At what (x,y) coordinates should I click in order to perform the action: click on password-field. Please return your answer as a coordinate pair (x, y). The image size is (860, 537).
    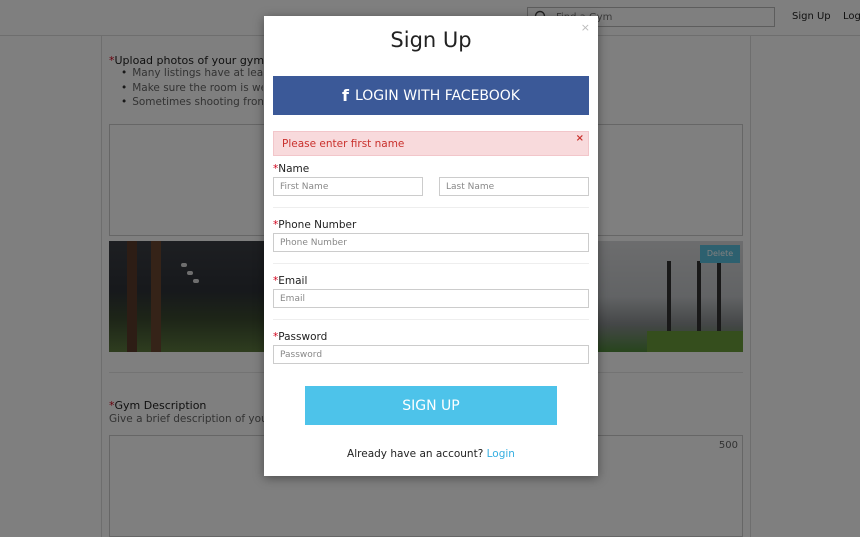
    Looking at the image, I should click on (431, 354).